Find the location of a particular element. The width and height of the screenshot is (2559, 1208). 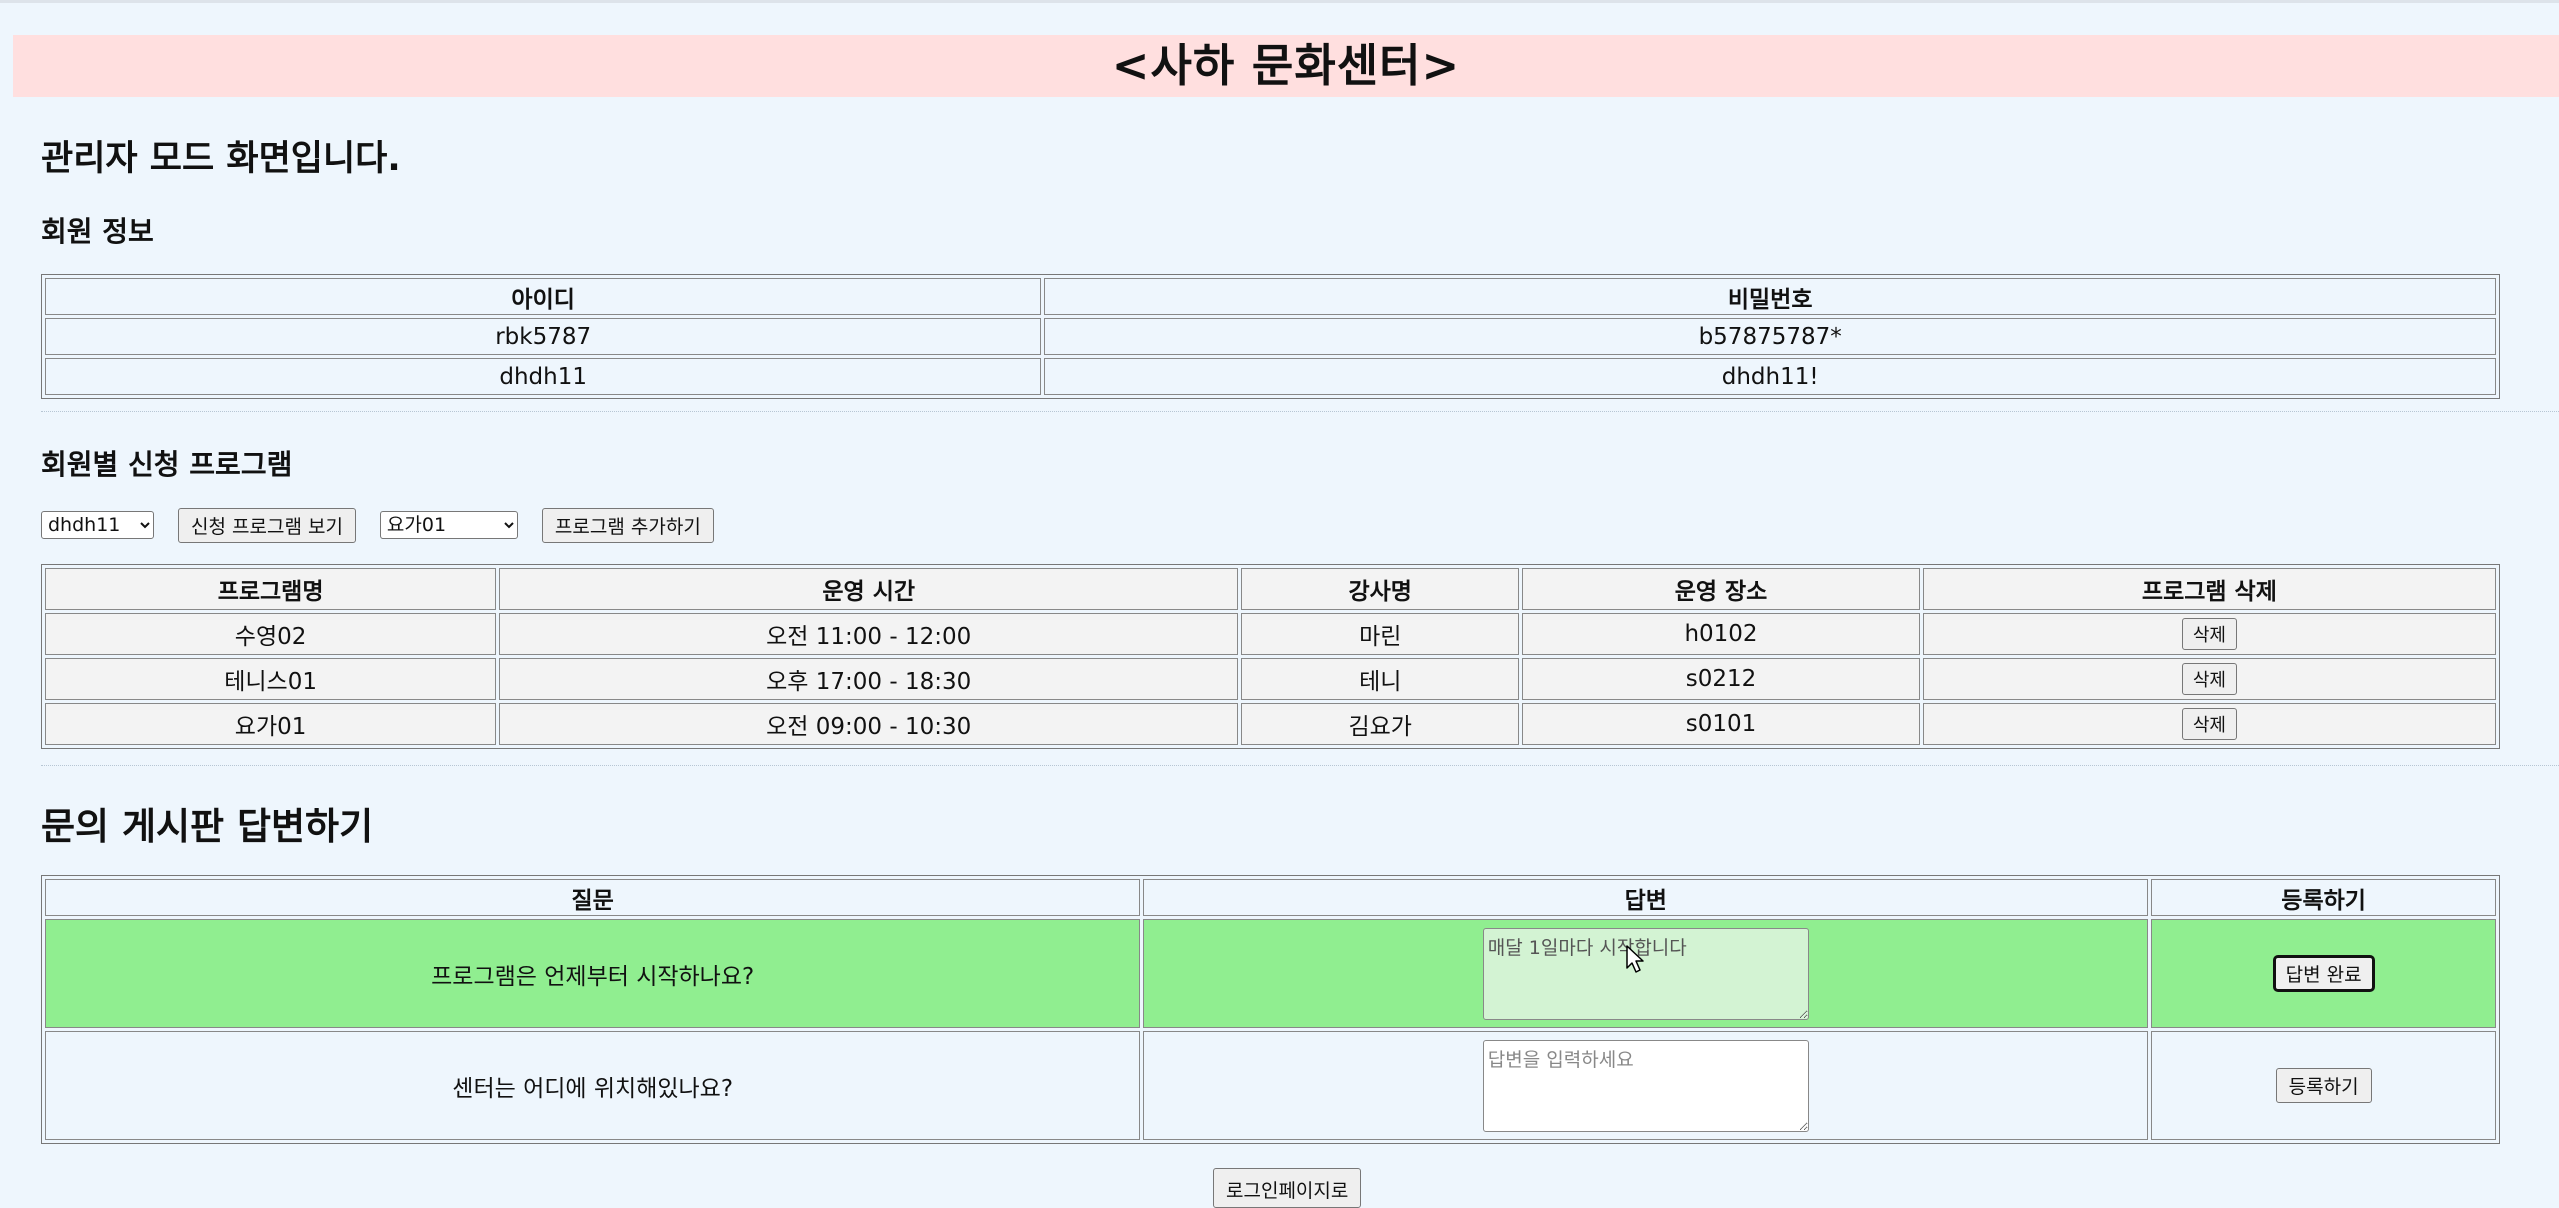

column-header-program-name: 프로그램명 is located at coordinates (271, 589).